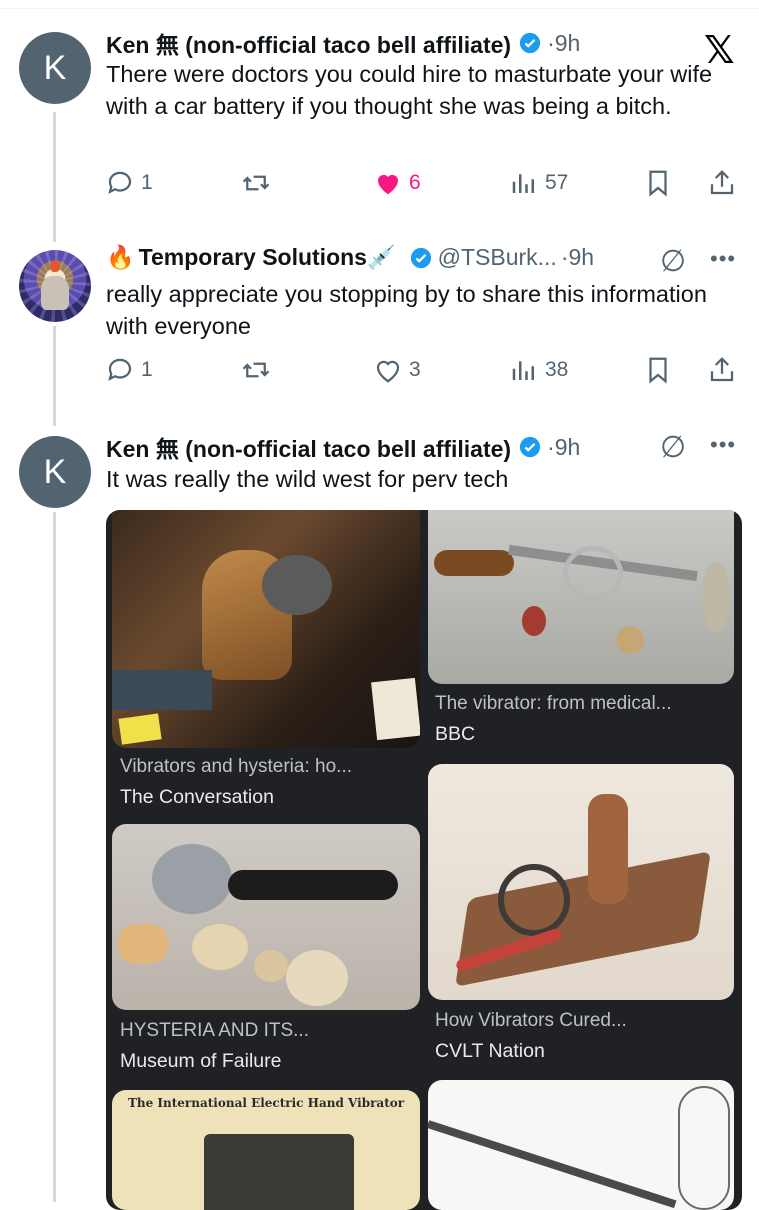  I want to click on device-handle, so click(313, 885).